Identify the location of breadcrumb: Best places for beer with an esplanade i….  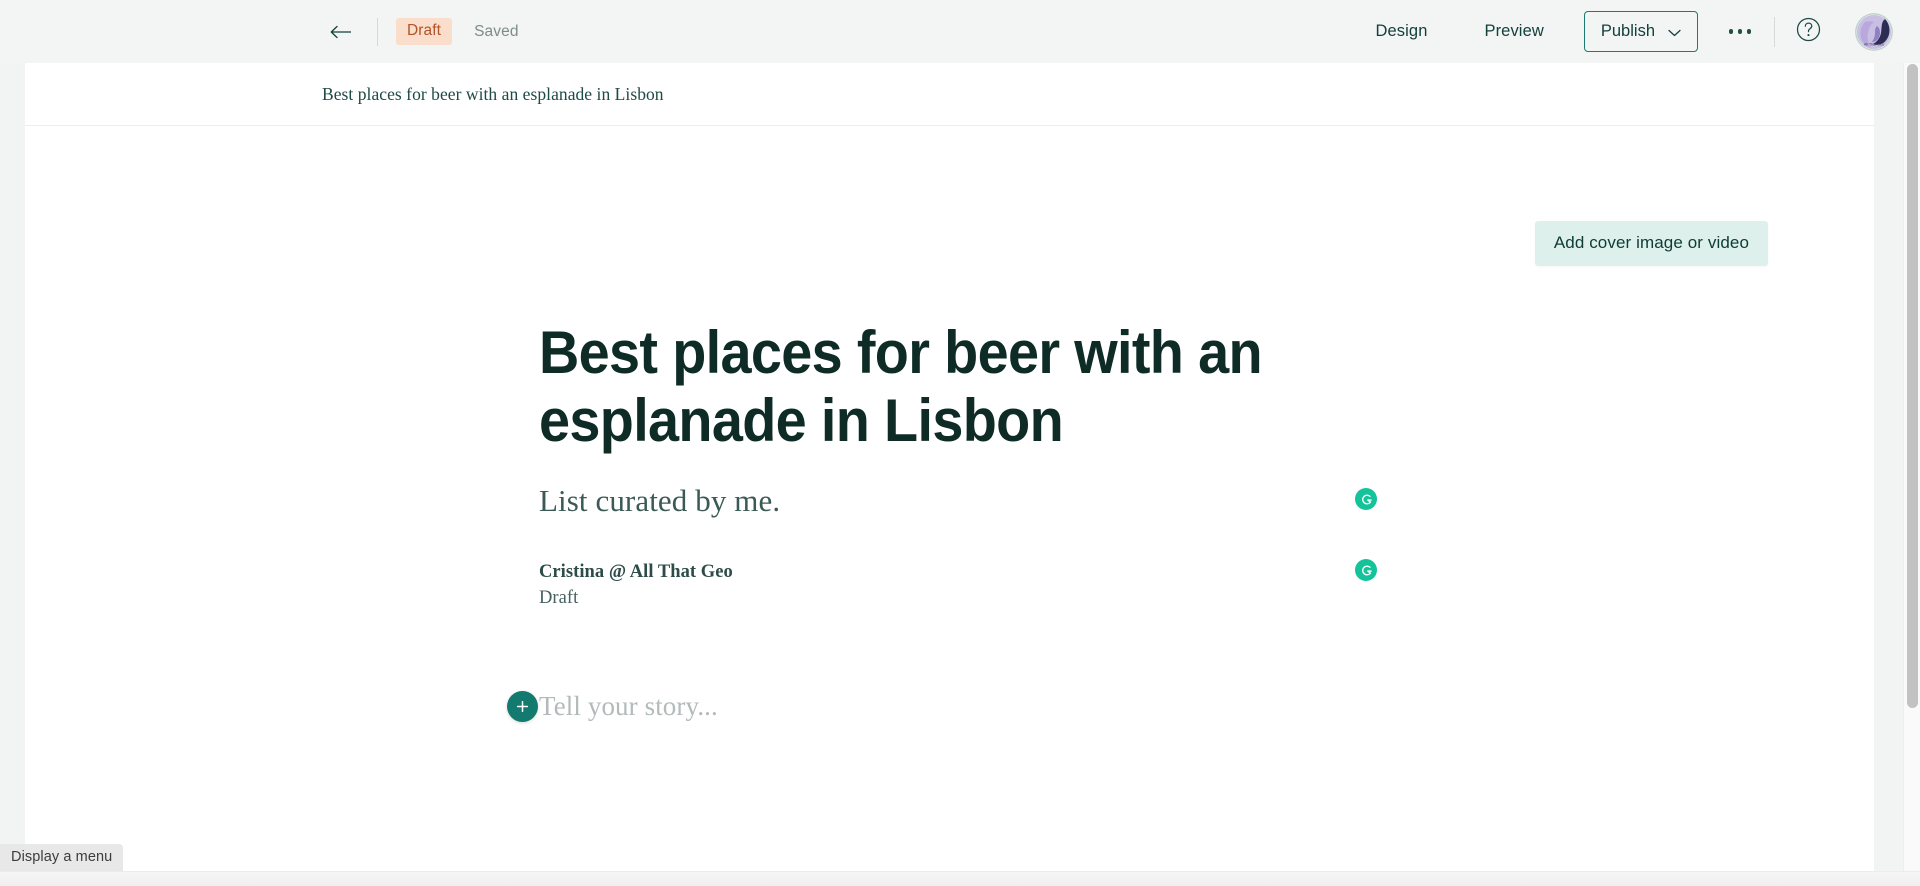
(493, 94).